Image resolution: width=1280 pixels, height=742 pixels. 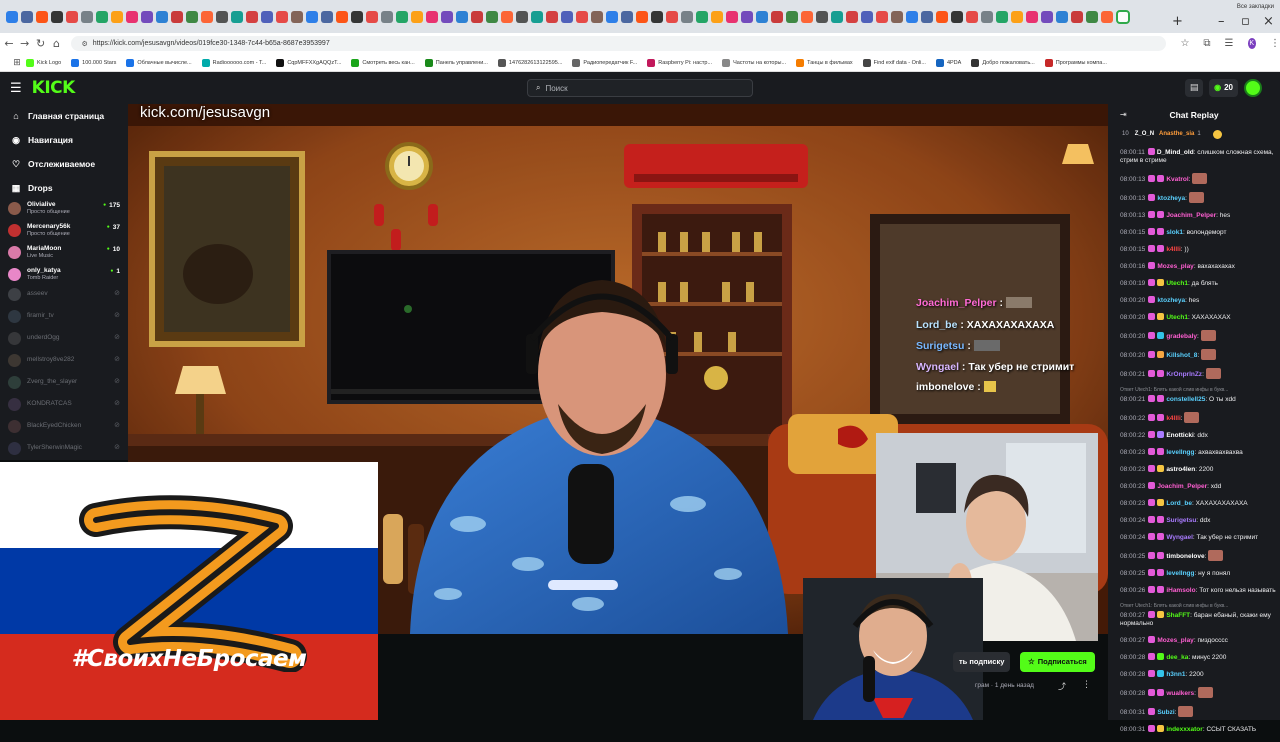 What do you see at coordinates (1177, 179) in the screenshot?
I see `chat-username: Kvatrol` at bounding box center [1177, 179].